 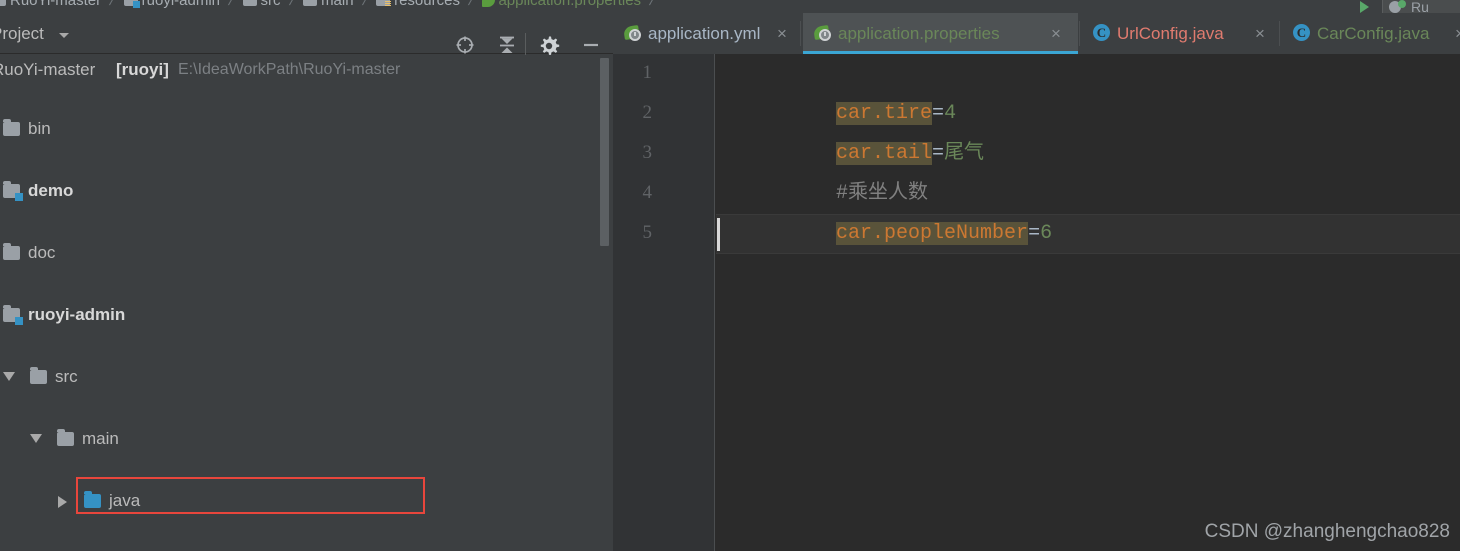 I want to click on run-toolbar: Ru, so click(x=1400, y=7).